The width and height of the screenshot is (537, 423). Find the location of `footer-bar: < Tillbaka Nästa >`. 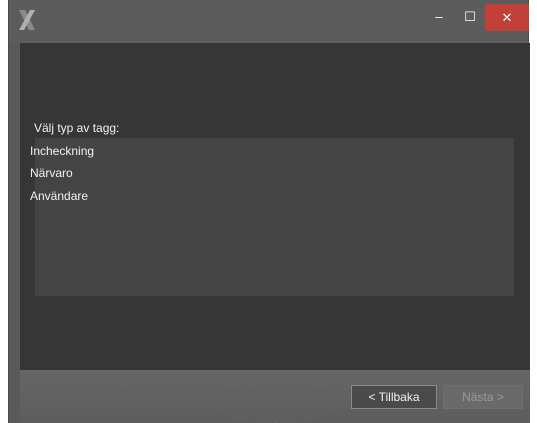

footer-bar: < Tillbaka Nästa > is located at coordinates (275, 396).